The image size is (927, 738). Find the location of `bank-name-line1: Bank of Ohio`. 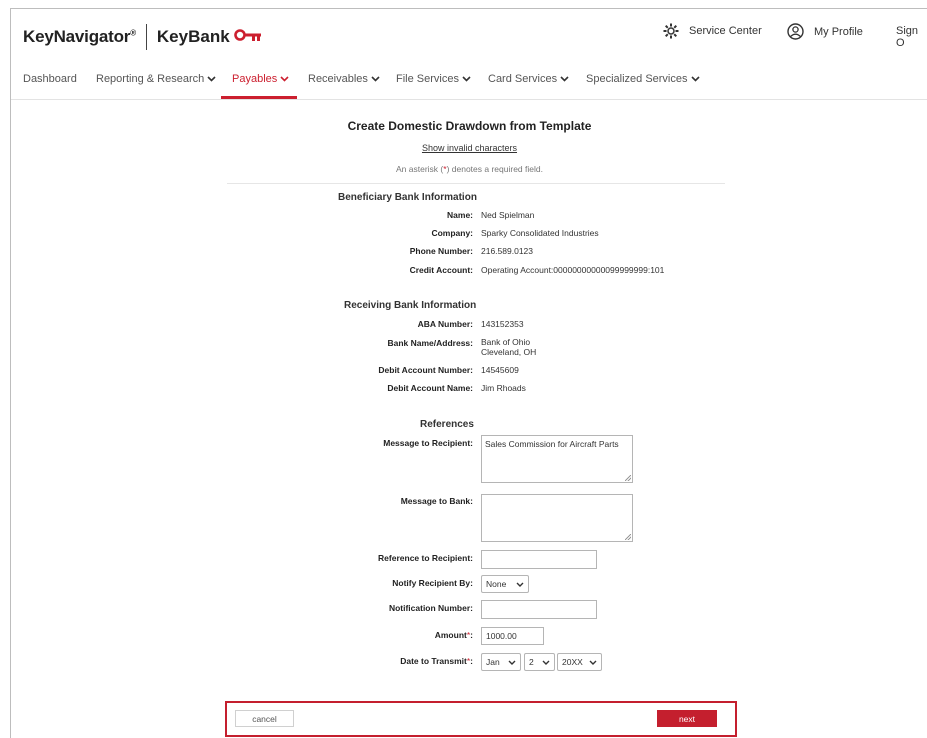

bank-name-line1: Bank of Ohio is located at coordinates (506, 342).